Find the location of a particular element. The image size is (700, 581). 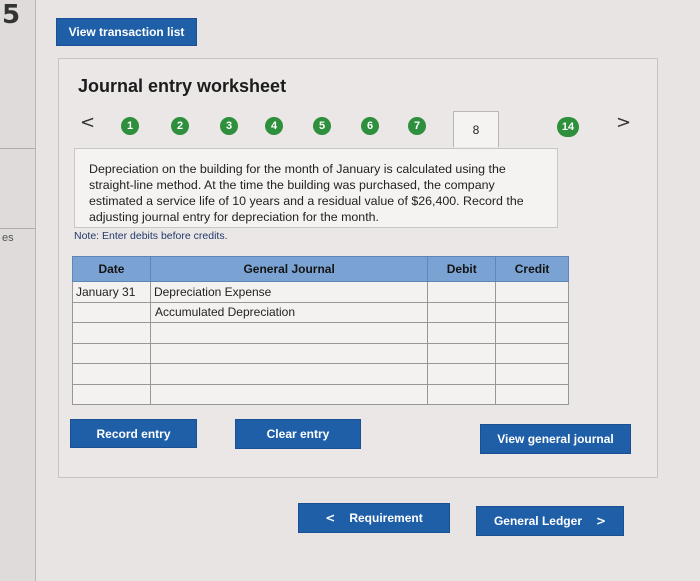

prev-step-arrow-icon: < is located at coordinates (87, 122).